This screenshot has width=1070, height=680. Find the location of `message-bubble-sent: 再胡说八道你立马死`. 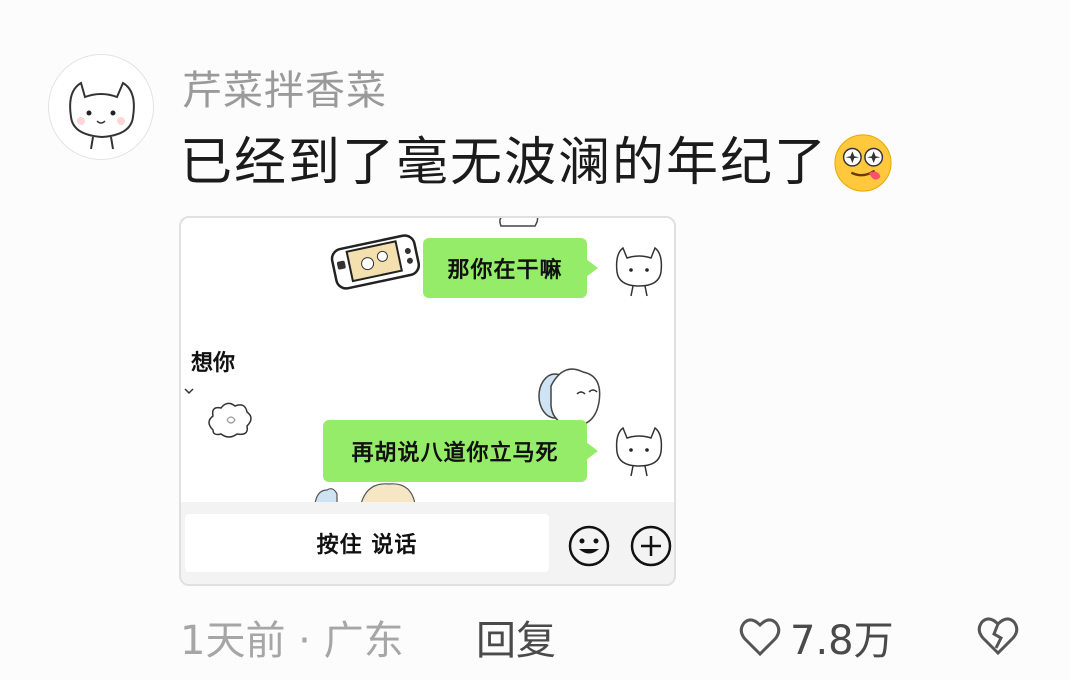

message-bubble-sent: 再胡说八道你立马死 is located at coordinates (460, 451).